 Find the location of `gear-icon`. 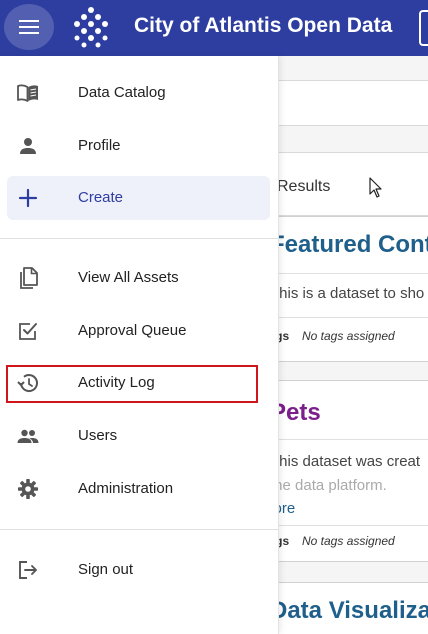

gear-icon is located at coordinates (28, 489).